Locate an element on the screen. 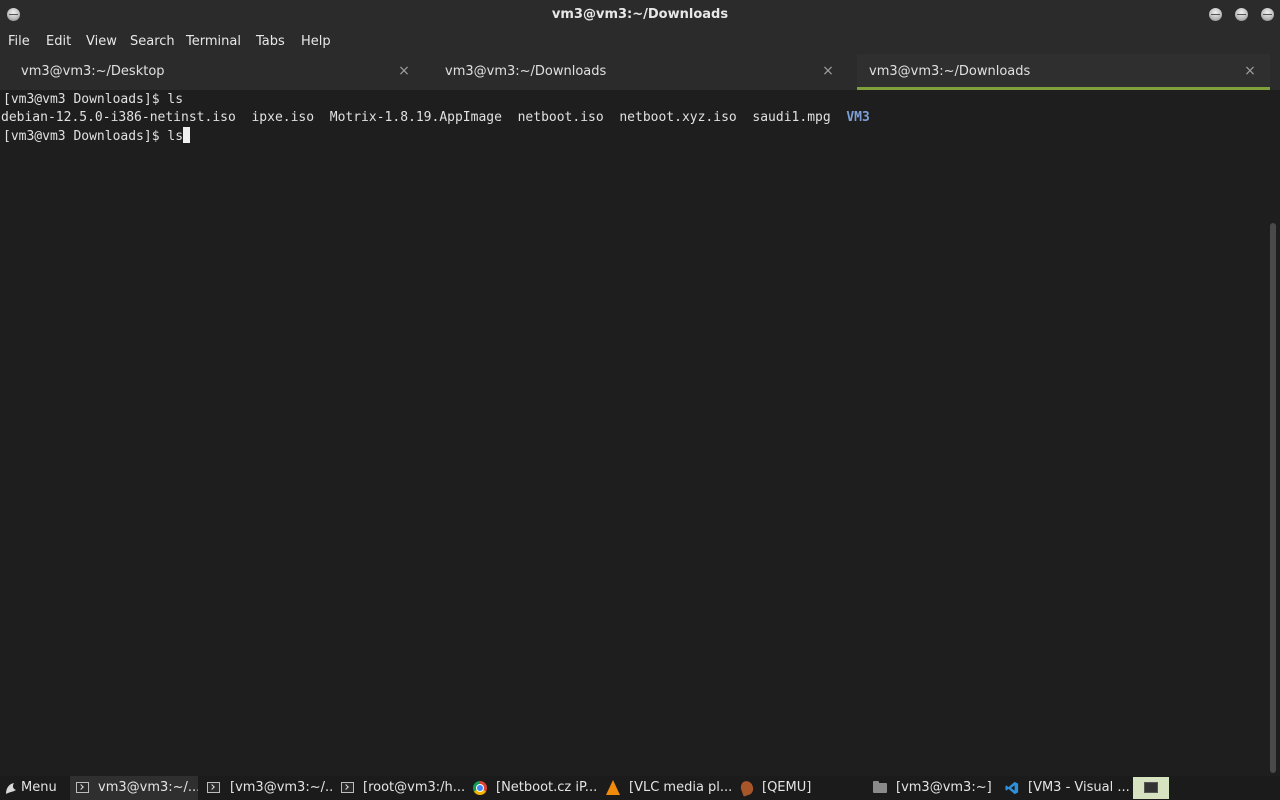 The height and width of the screenshot is (800, 1280). show-terminal-button is located at coordinates (1151, 788).